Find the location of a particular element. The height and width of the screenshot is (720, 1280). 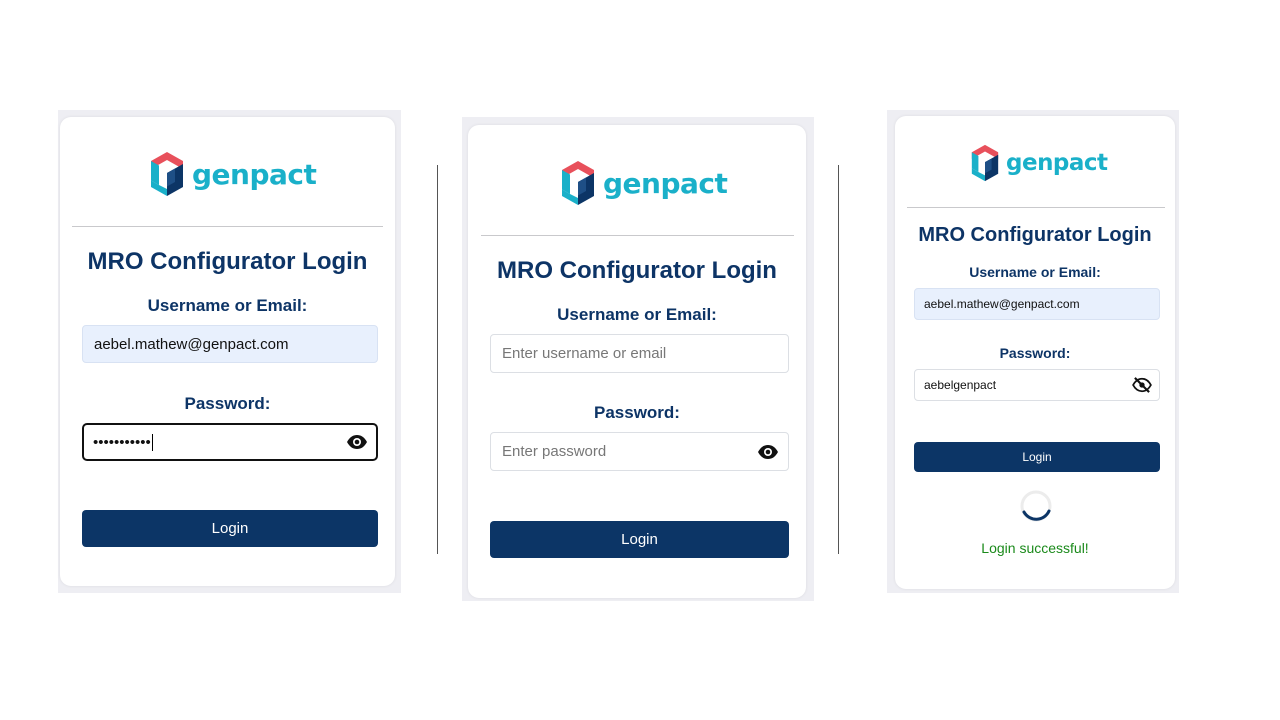

password-masked-value: ••••••••••• is located at coordinates (122, 442).